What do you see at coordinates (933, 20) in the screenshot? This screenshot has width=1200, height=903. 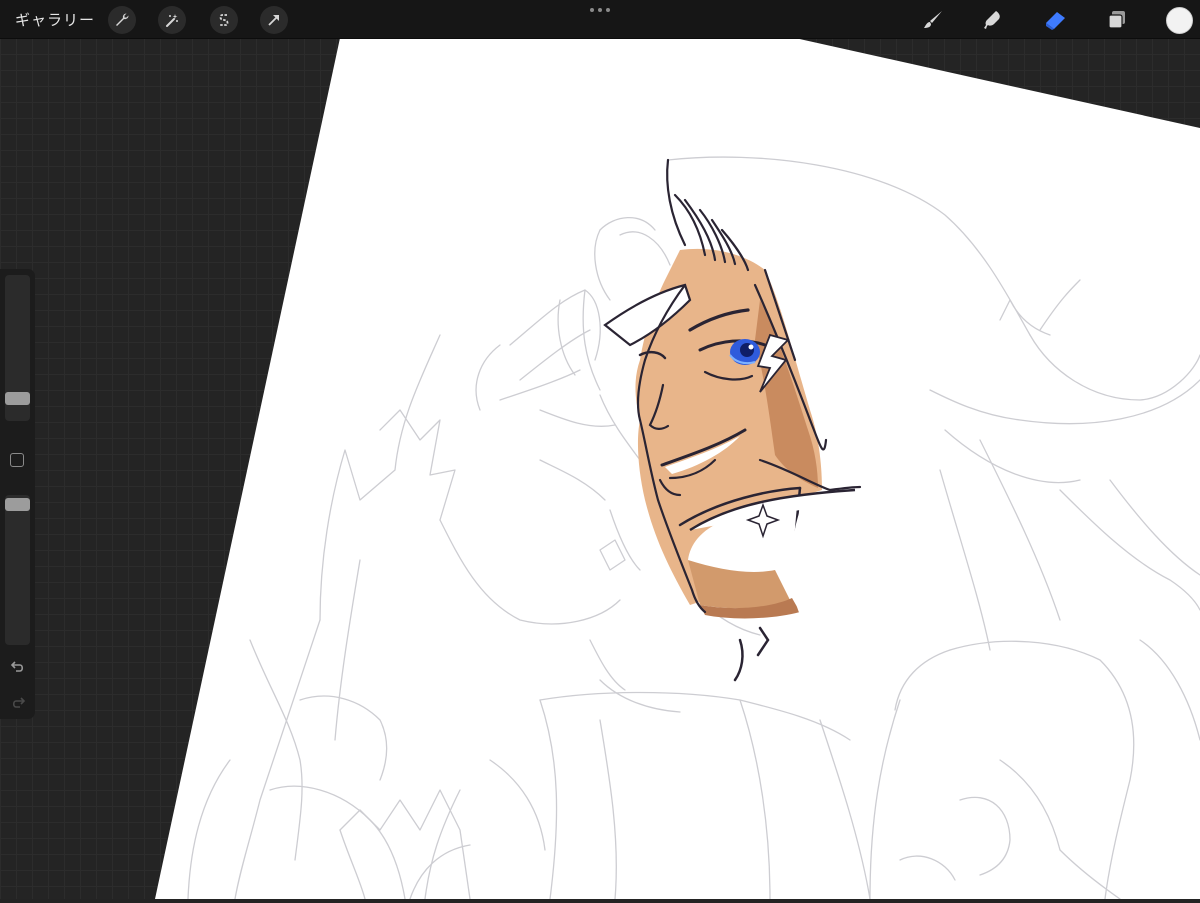 I see `brush-icon` at bounding box center [933, 20].